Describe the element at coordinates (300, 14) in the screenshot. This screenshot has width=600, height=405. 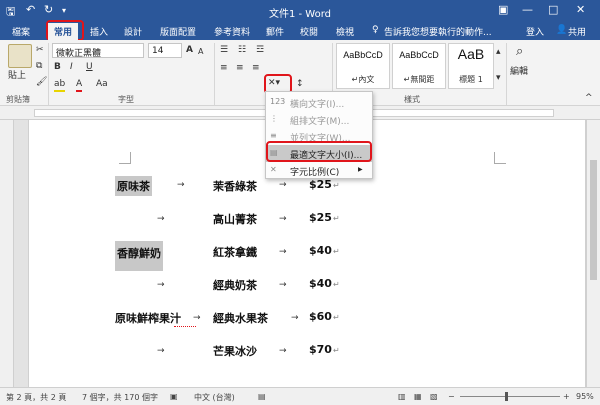
I see `window-title: 文件1 - Word` at that location.